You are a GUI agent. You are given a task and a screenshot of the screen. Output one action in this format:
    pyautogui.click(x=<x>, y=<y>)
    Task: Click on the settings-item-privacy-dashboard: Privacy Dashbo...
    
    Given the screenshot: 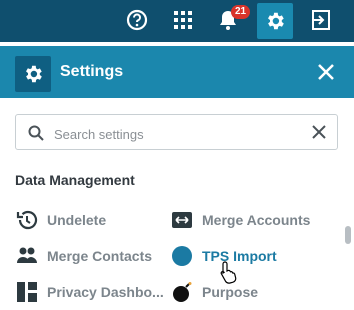 What is the action you would take?
    pyautogui.click(x=89, y=292)
    